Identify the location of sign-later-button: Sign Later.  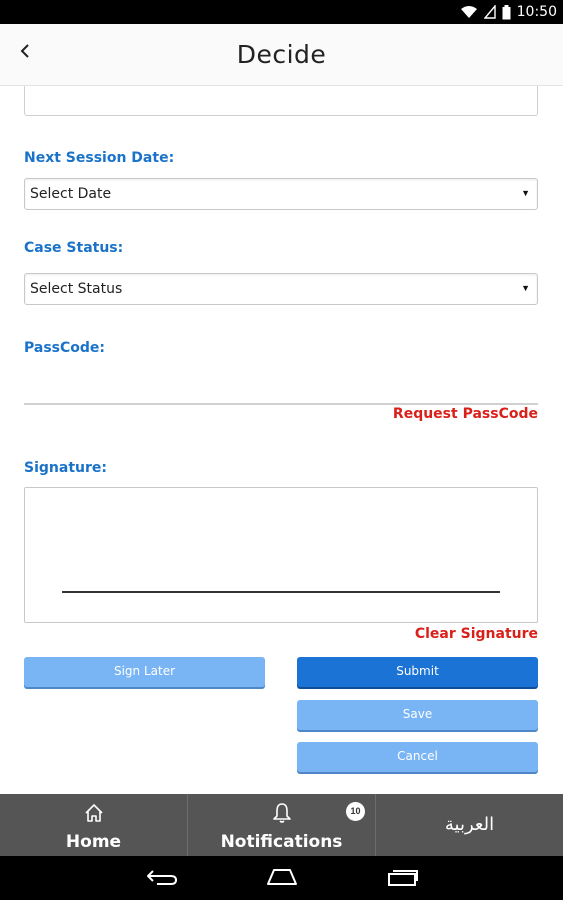
(144, 672).